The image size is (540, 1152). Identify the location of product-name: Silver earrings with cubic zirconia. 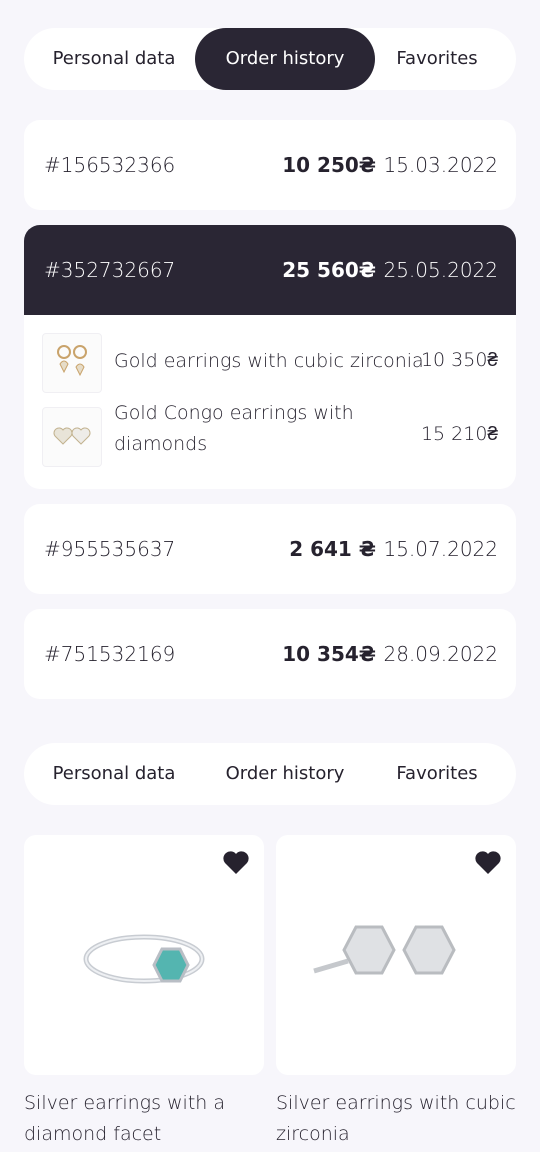
(396, 1119).